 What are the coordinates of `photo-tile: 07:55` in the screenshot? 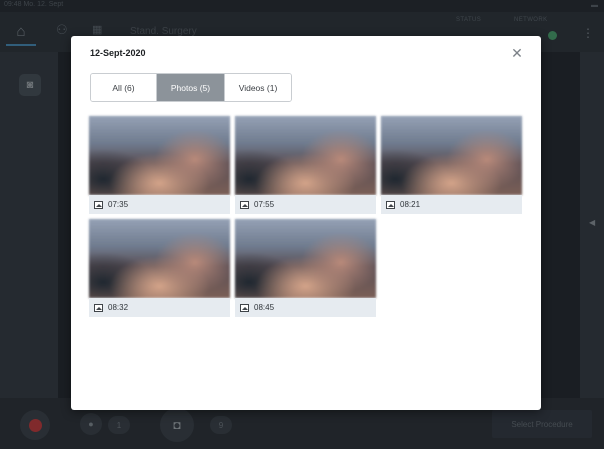 It's located at (305, 165).